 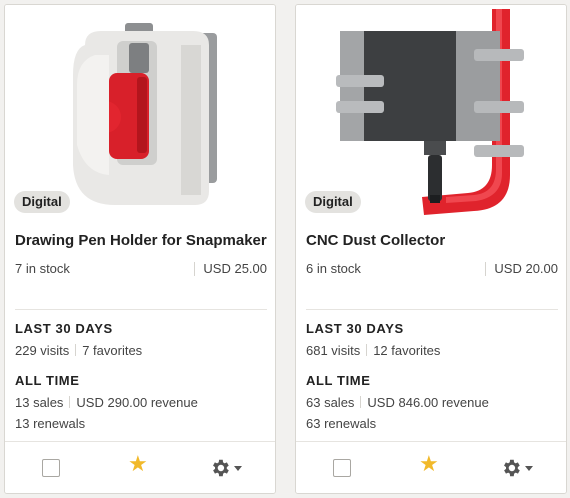 I want to click on last-30-days-stats: 681 visits 12 favorites, so click(x=373, y=350).